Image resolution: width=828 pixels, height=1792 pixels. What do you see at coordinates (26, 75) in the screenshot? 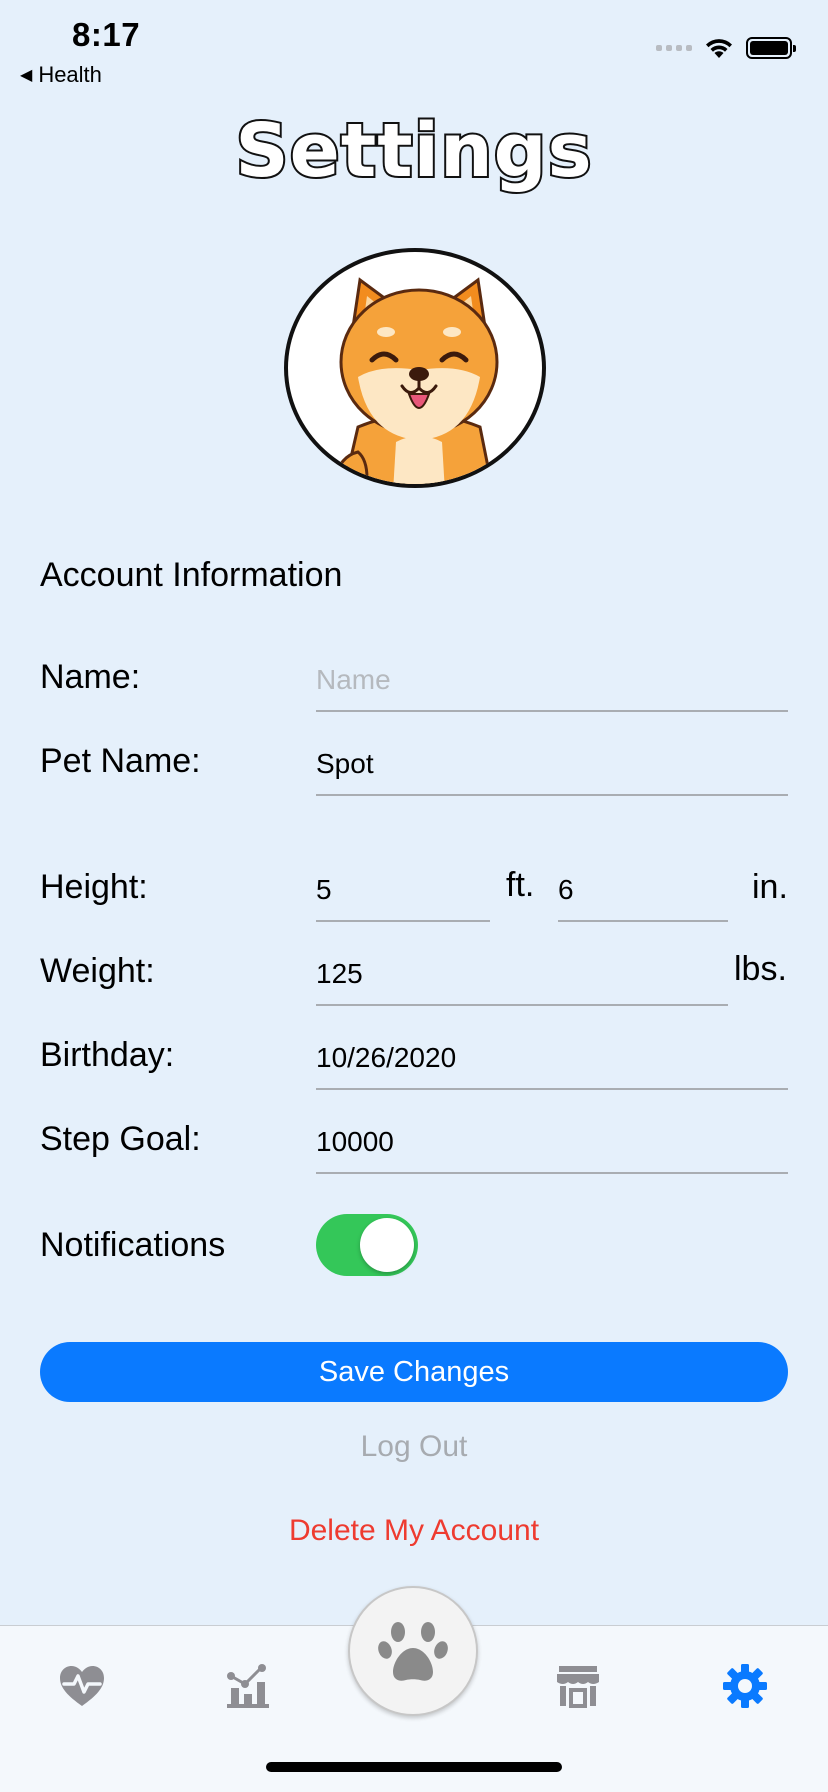
I see `back-triangle-icon: ◀` at bounding box center [26, 75].